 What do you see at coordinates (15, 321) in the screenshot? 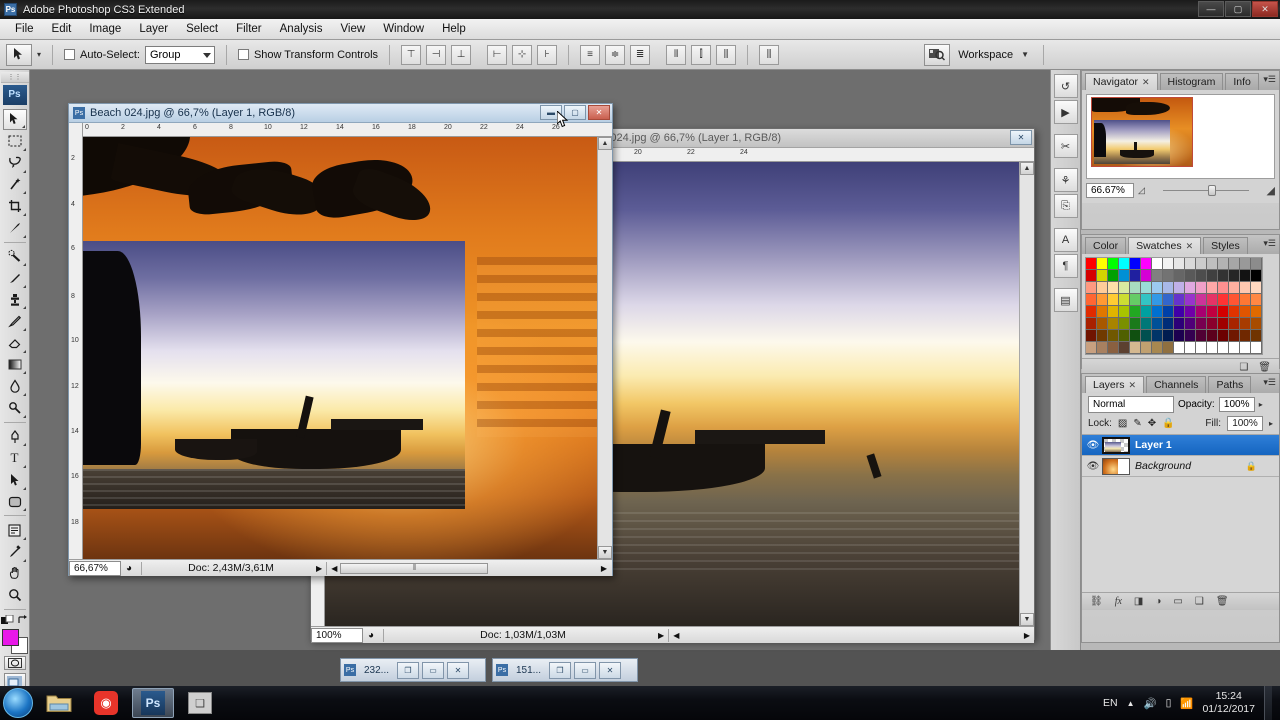
I see `tool-history-brush` at bounding box center [15, 321].